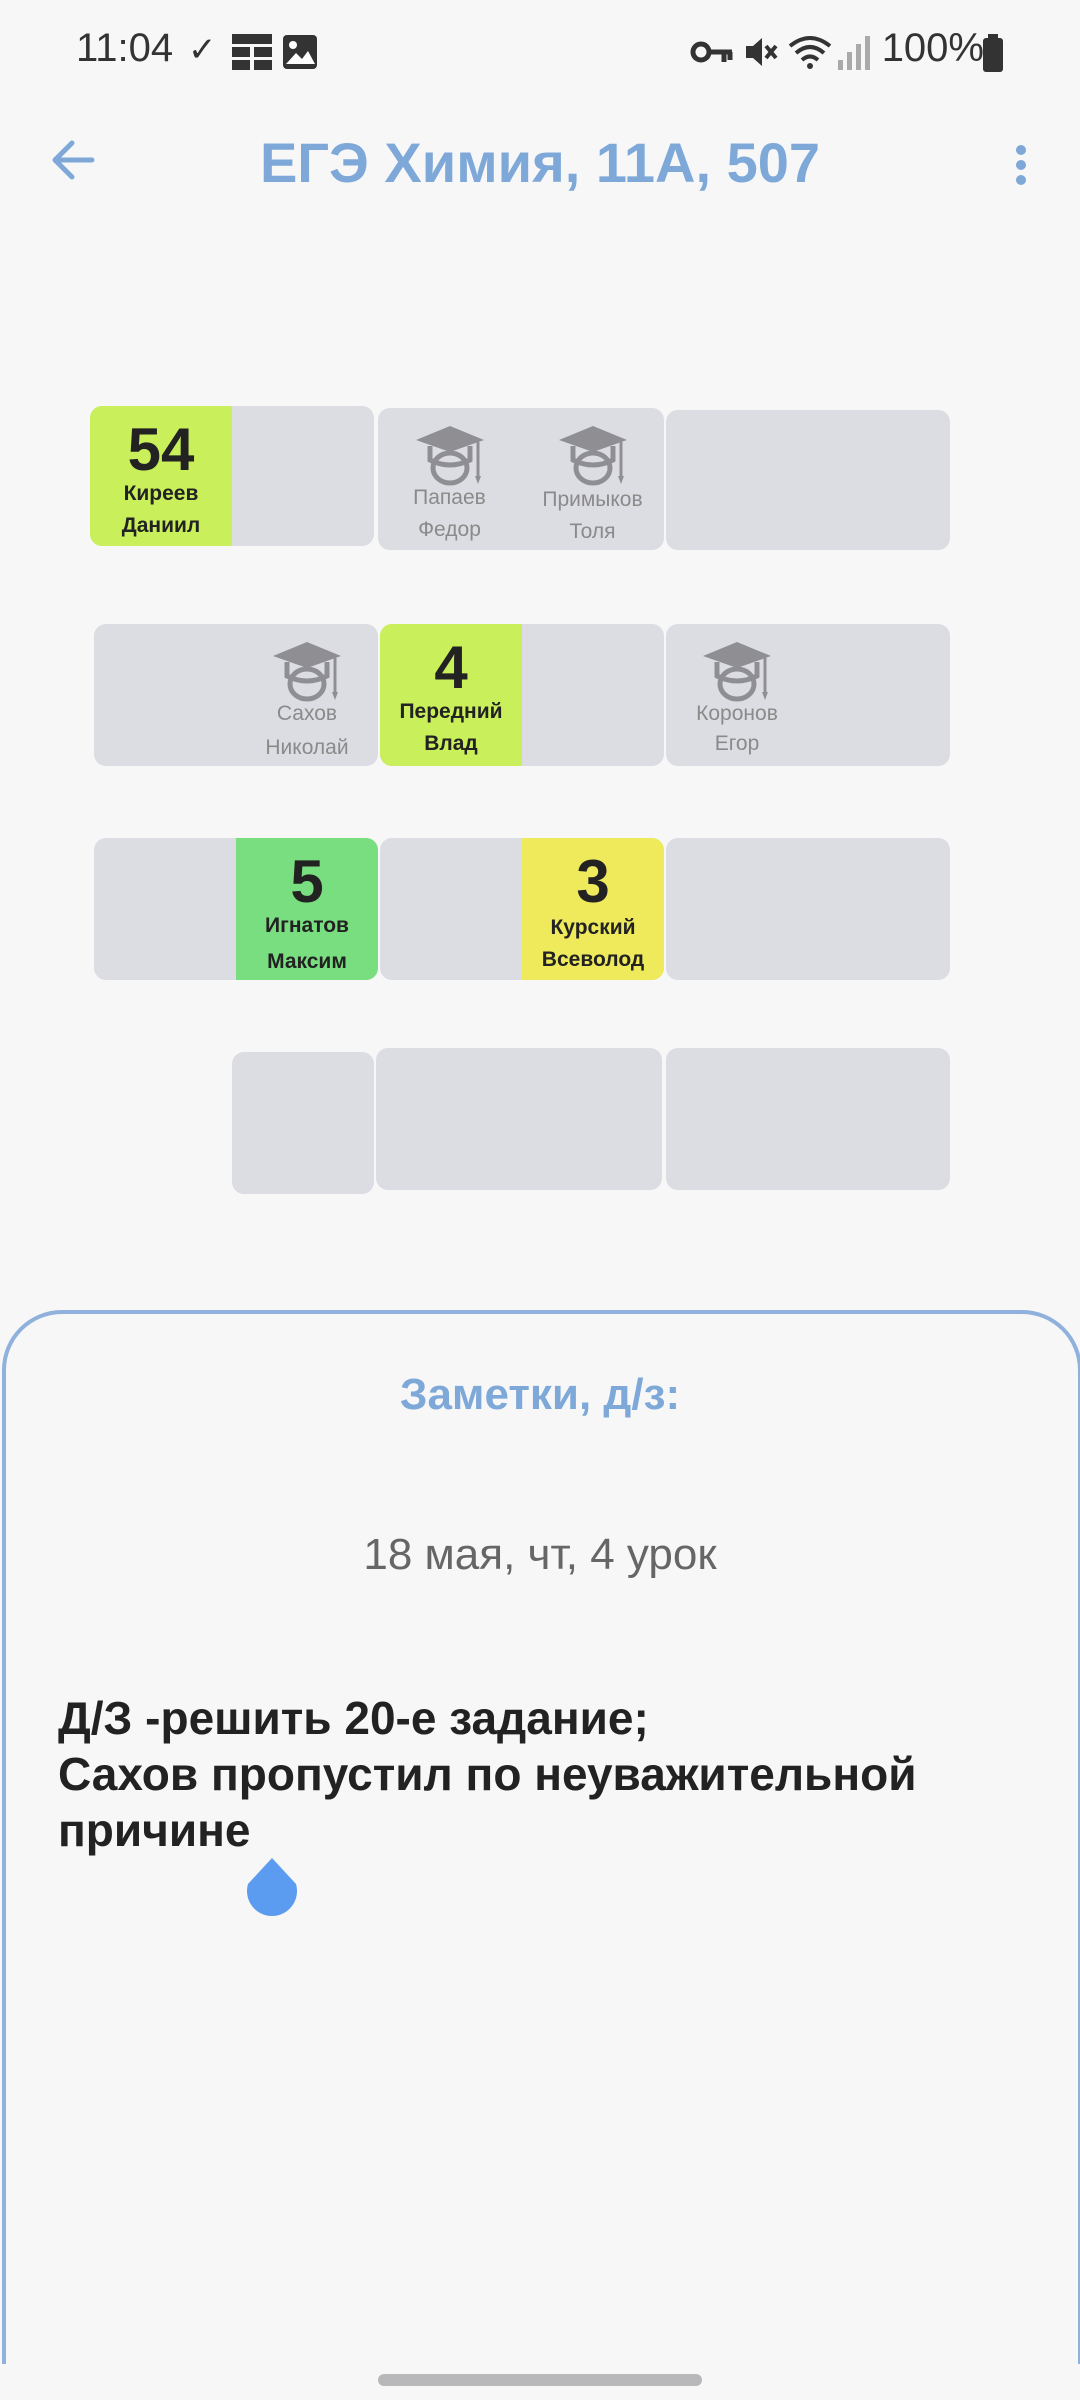 The height and width of the screenshot is (2400, 1080). What do you see at coordinates (711, 52) in the screenshot?
I see `vpn-key-icon` at bounding box center [711, 52].